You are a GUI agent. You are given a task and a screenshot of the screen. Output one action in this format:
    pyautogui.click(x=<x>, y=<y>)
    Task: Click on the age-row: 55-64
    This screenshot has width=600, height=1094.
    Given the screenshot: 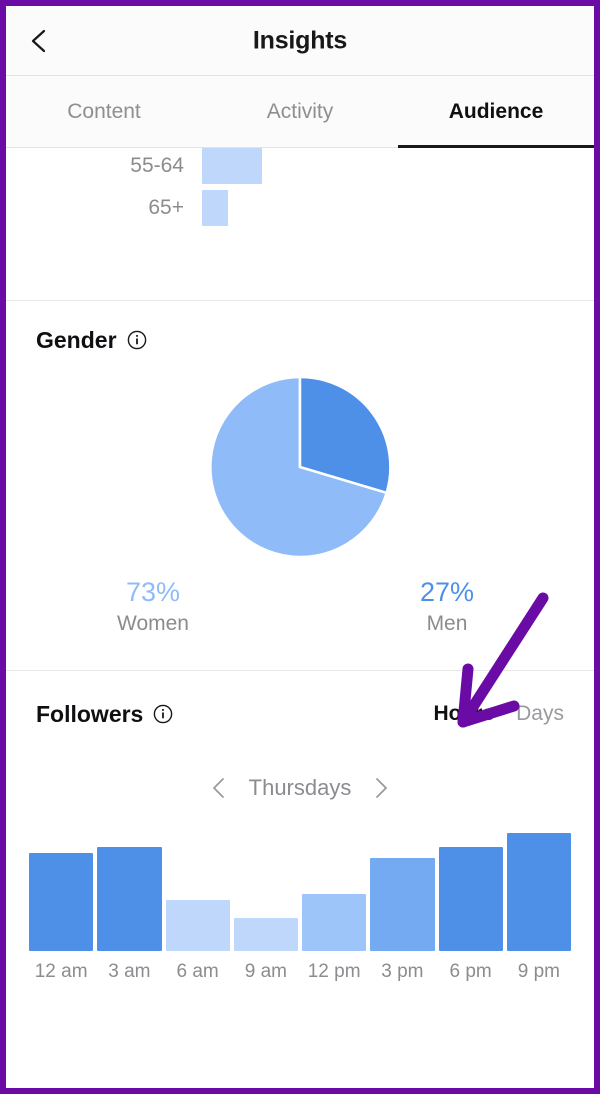 What is the action you would take?
    pyautogui.click(x=300, y=166)
    